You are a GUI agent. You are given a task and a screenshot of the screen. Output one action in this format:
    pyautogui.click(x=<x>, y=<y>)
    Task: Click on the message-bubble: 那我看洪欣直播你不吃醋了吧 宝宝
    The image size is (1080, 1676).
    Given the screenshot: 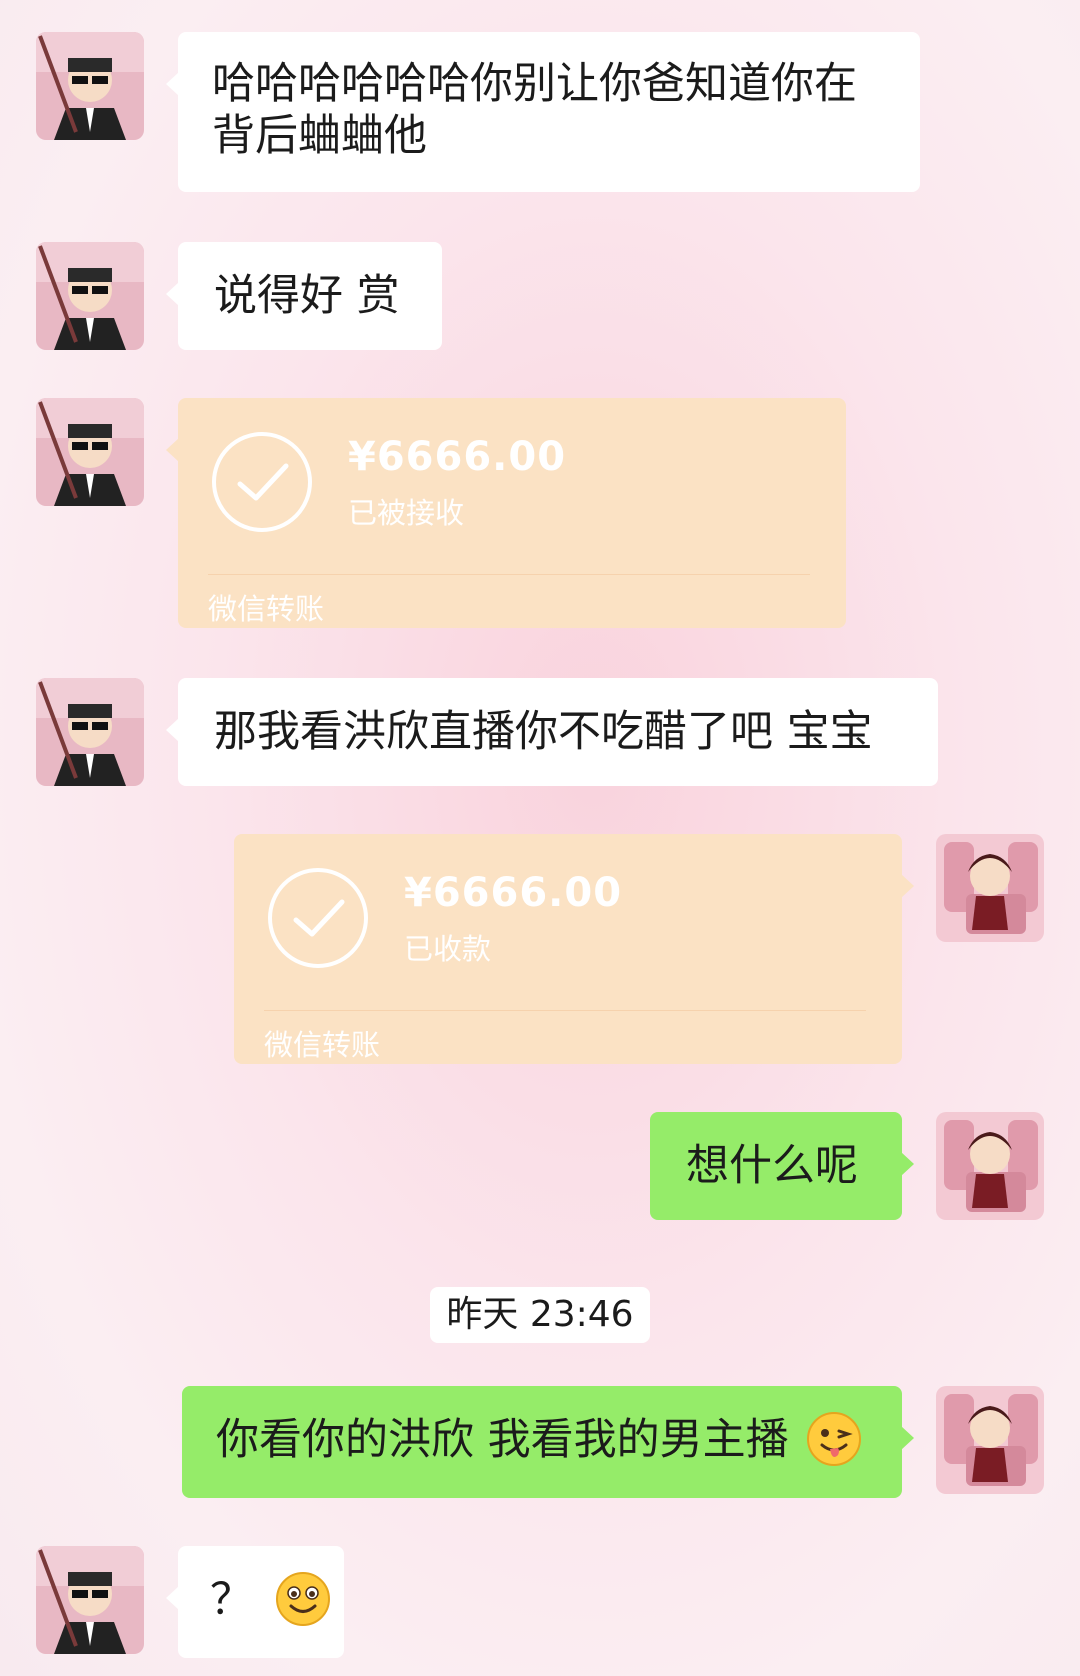 What is the action you would take?
    pyautogui.click(x=552, y=732)
    